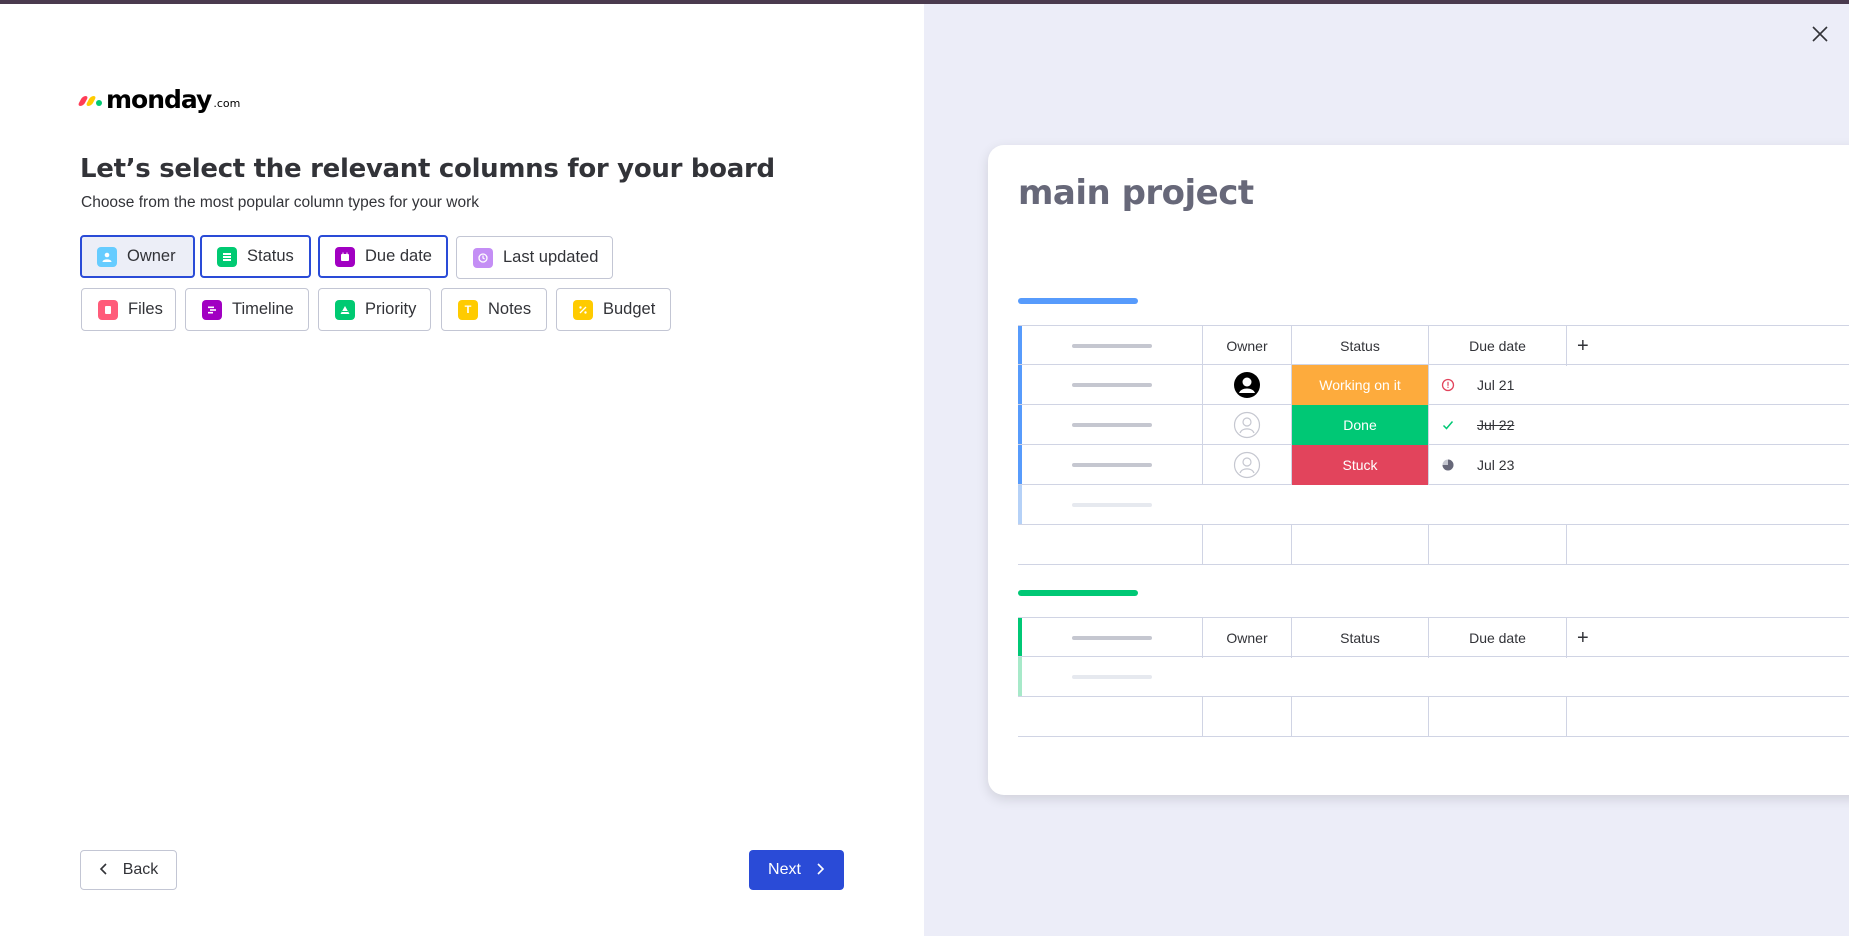 Image resolution: width=1849 pixels, height=936 pixels. I want to click on table-row: Stuck Jul 23, so click(1433, 465).